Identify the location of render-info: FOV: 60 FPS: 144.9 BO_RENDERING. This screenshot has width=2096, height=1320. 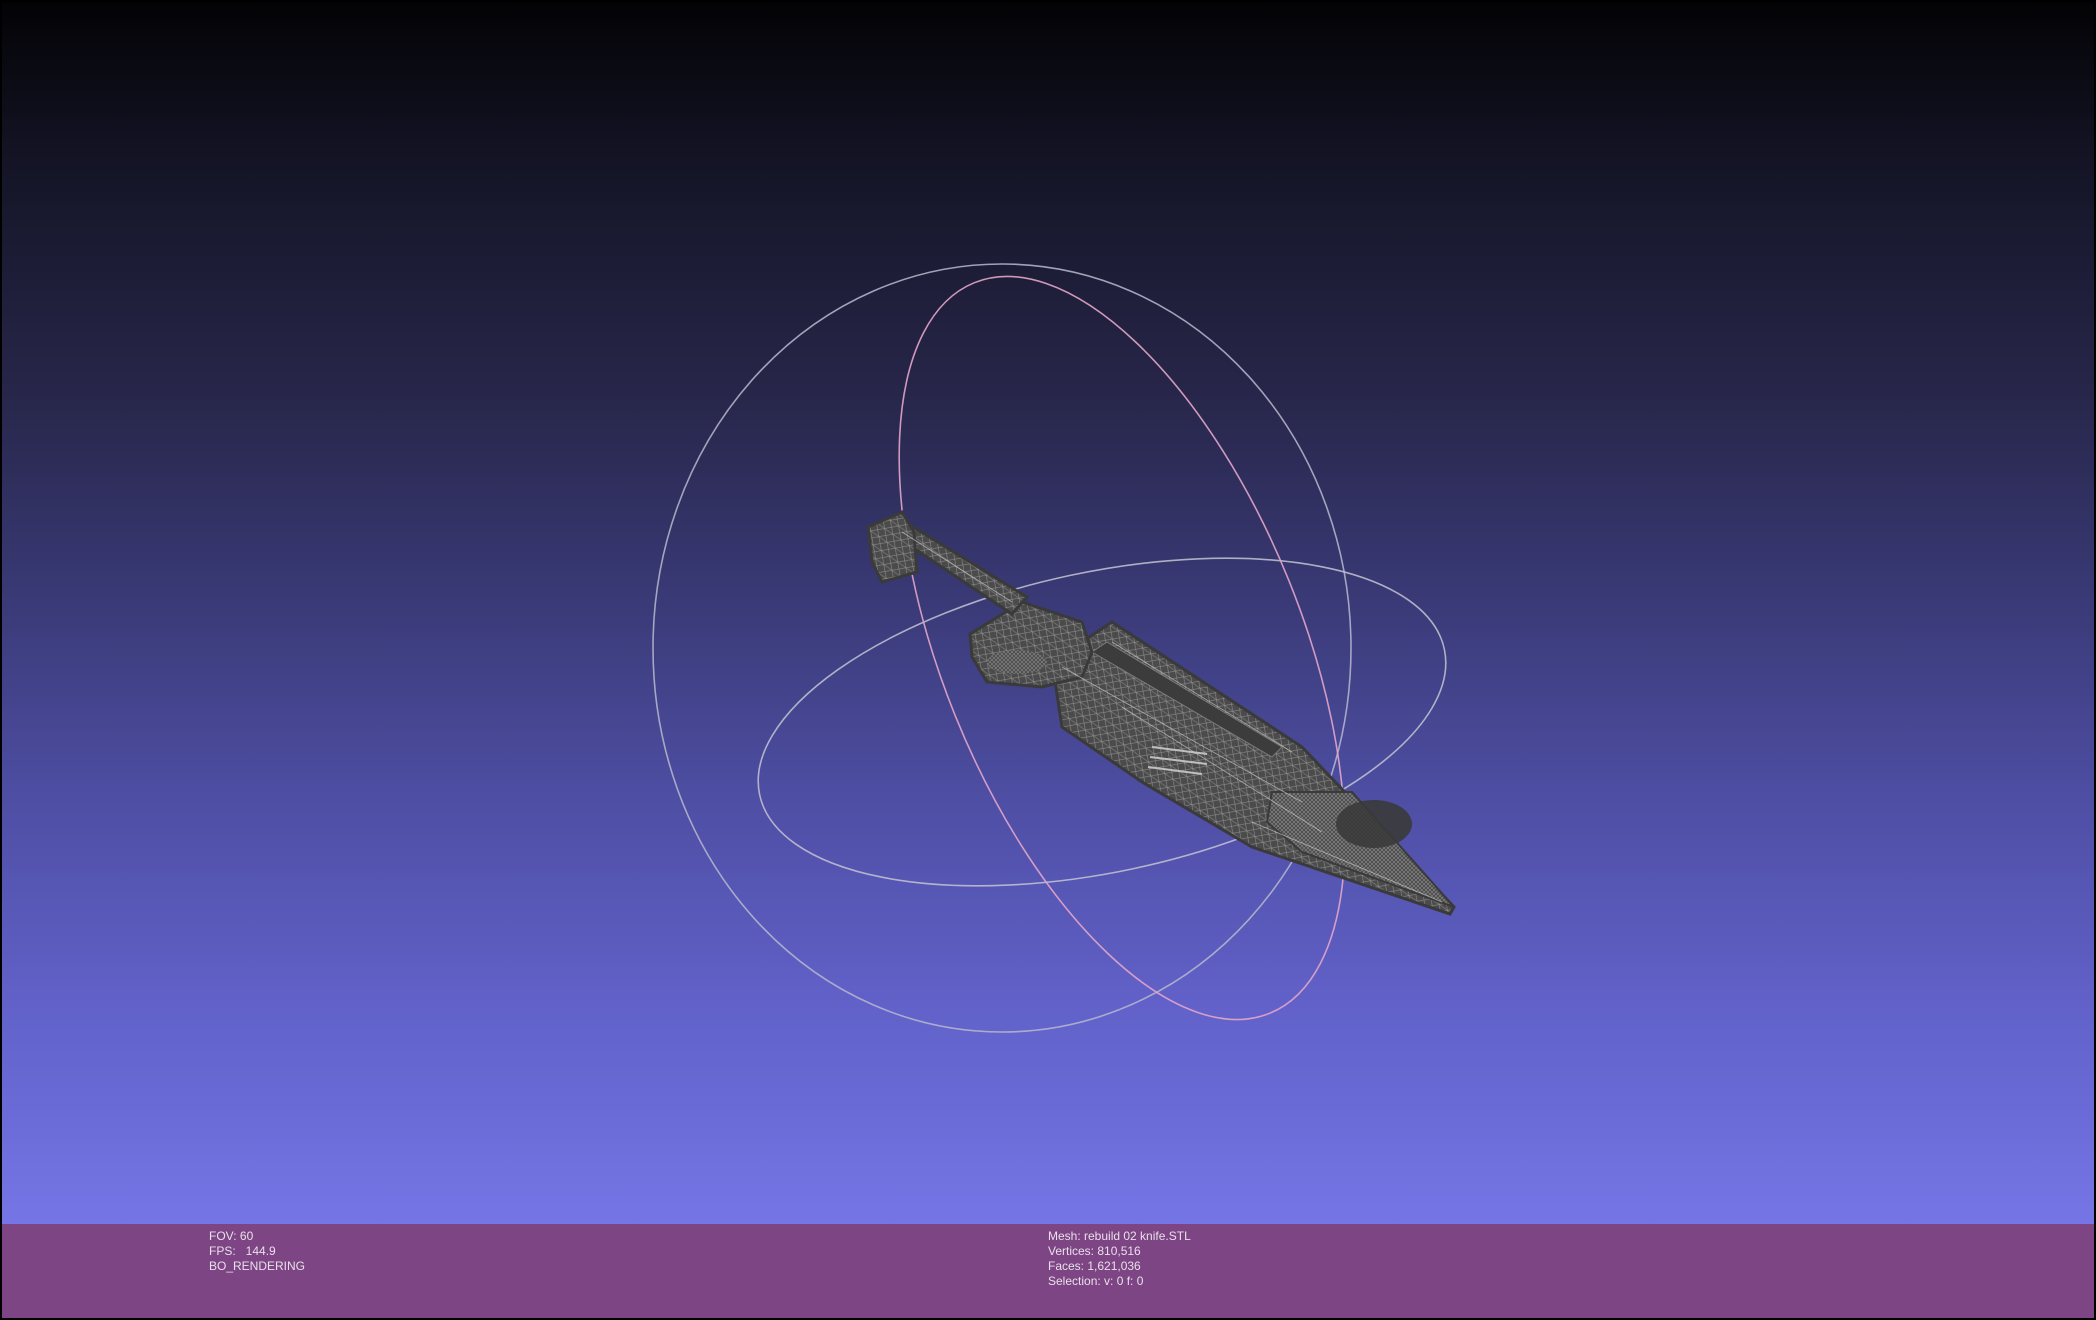
(257, 1251).